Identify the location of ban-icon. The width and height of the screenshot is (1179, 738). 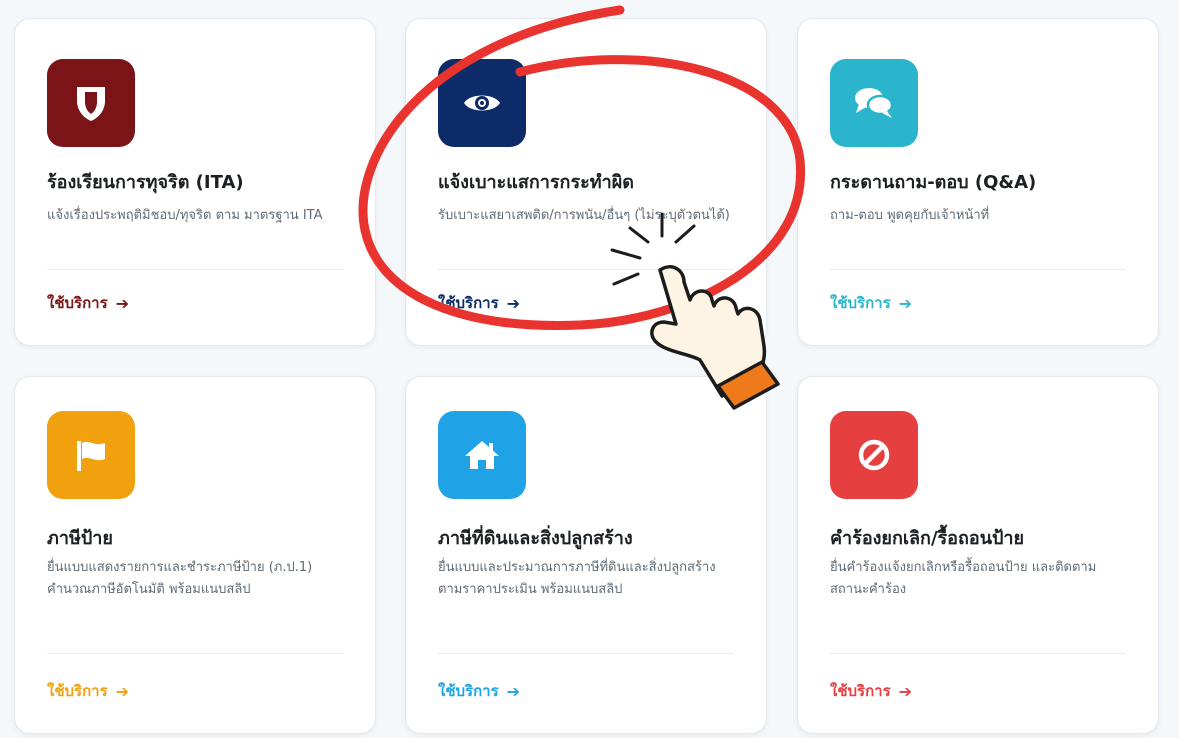
(874, 455).